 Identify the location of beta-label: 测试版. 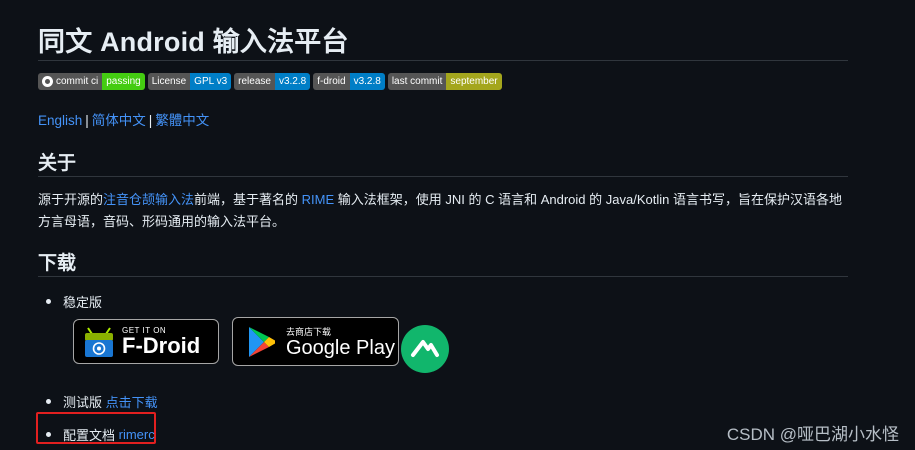
(83, 402).